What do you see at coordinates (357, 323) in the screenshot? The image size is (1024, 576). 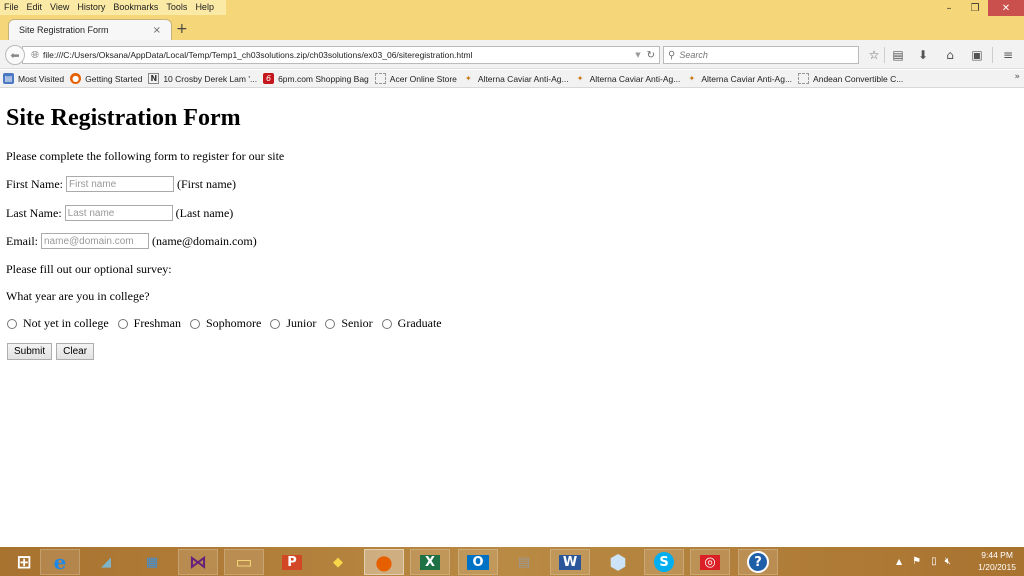 I see `radio-label: Senior` at bounding box center [357, 323].